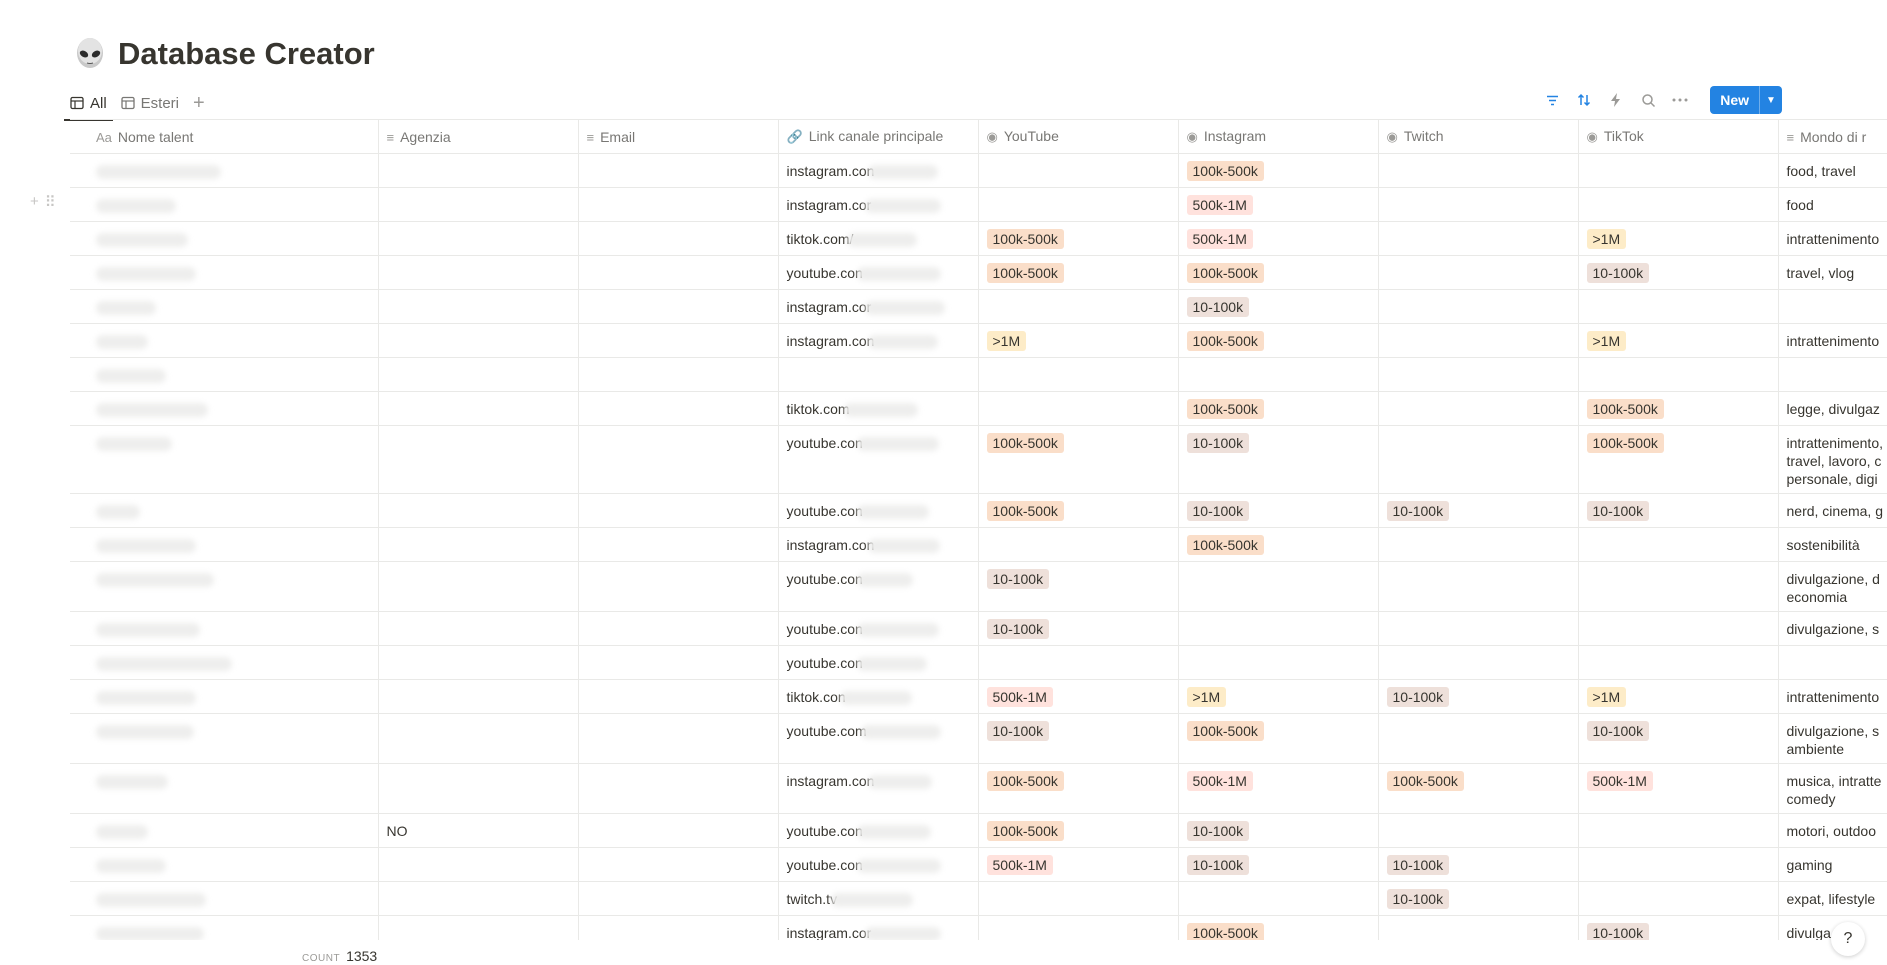 This screenshot has height=965, width=1887. What do you see at coordinates (1078, 864) in the screenshot?
I see `cell-youtube: 500k-1M` at bounding box center [1078, 864].